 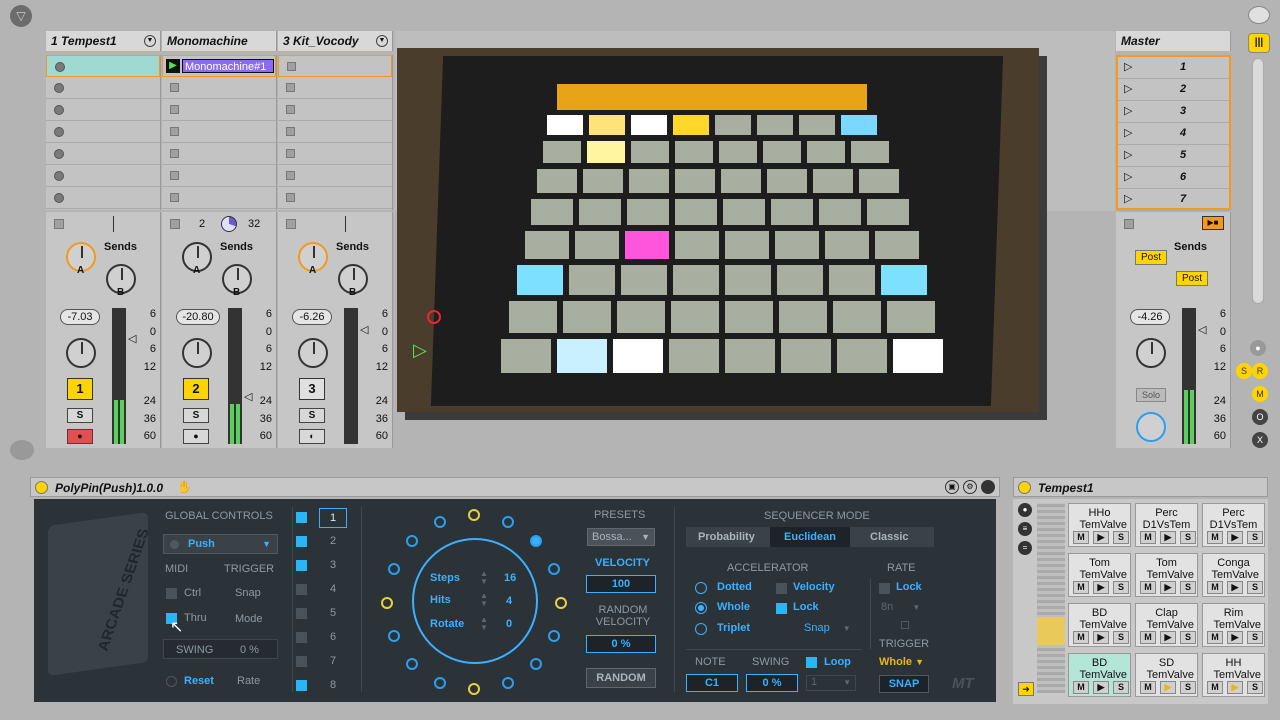 I want to click on track-button-3: 3, so click(x=333, y=566).